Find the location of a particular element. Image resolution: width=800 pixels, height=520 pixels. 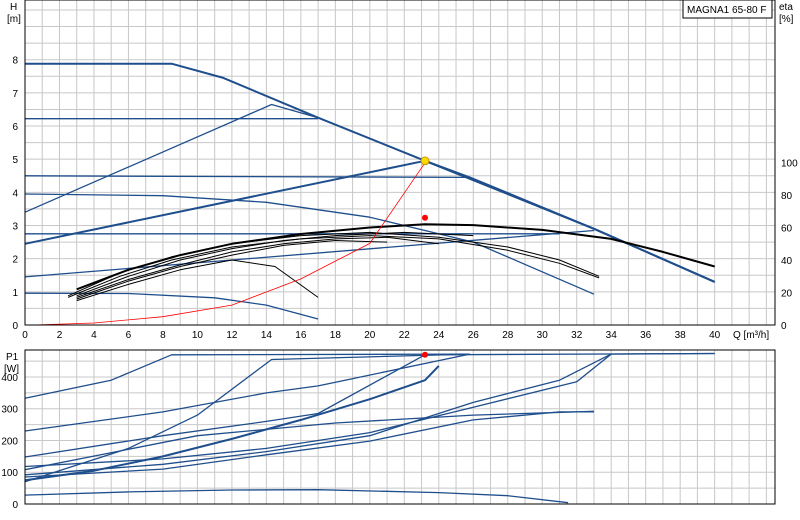

flow-tick-label: 12 is located at coordinates (232, 335).